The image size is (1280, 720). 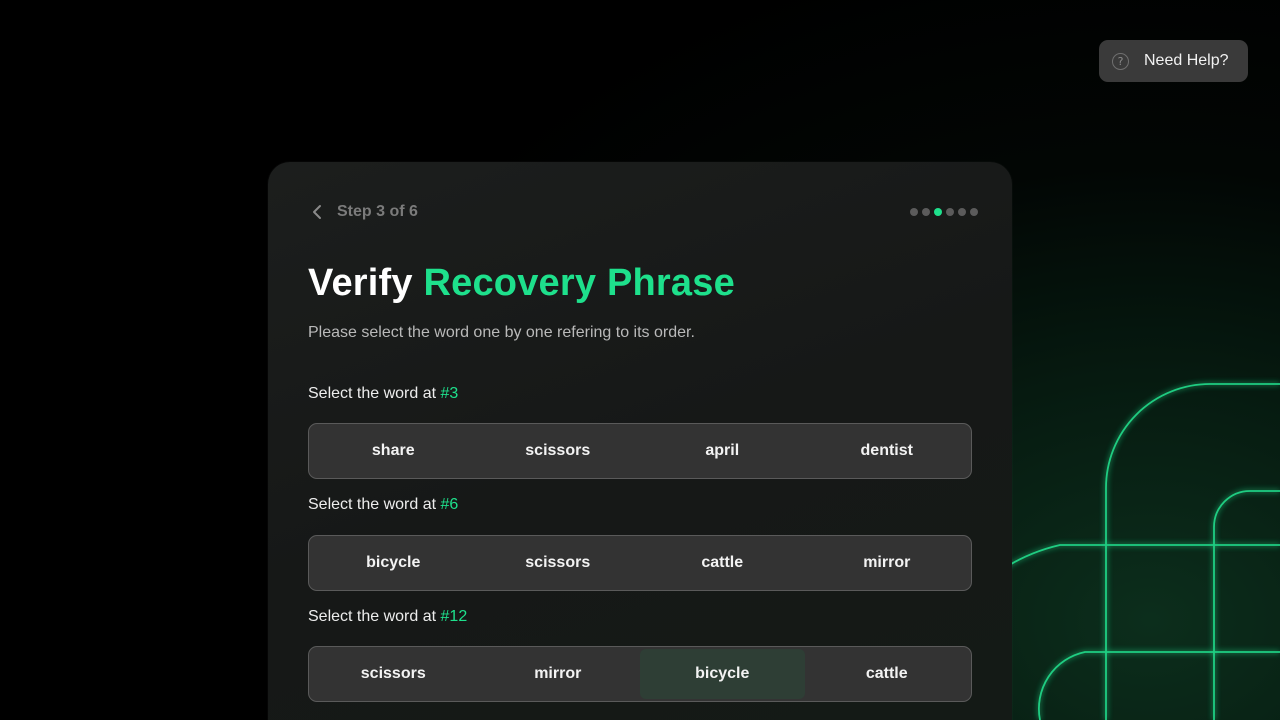 What do you see at coordinates (377, 211) in the screenshot?
I see `step-indicator-text: Step 3 of 6` at bounding box center [377, 211].